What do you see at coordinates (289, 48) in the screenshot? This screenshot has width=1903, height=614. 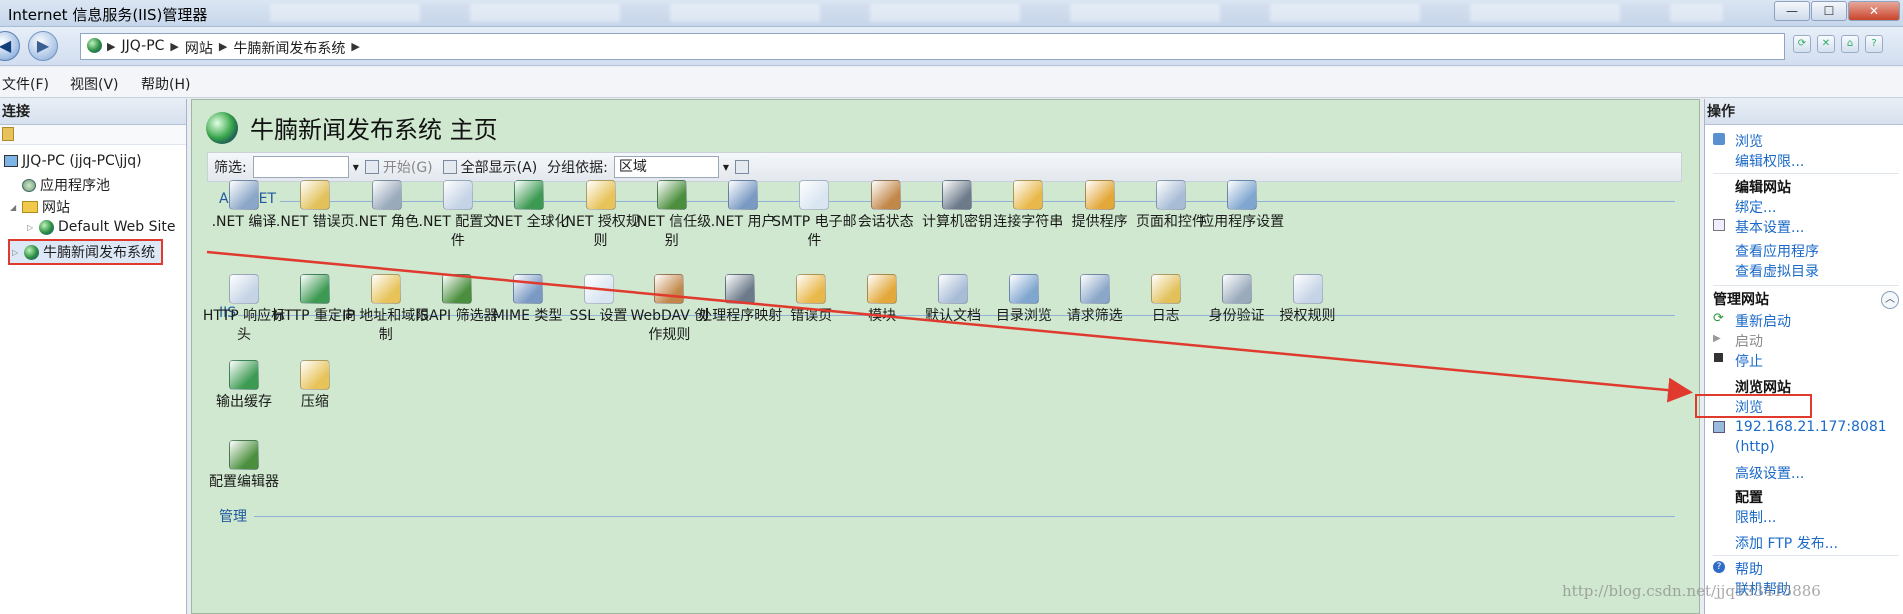 I see `crumb-site: 牛腩新闻发布系统` at bounding box center [289, 48].